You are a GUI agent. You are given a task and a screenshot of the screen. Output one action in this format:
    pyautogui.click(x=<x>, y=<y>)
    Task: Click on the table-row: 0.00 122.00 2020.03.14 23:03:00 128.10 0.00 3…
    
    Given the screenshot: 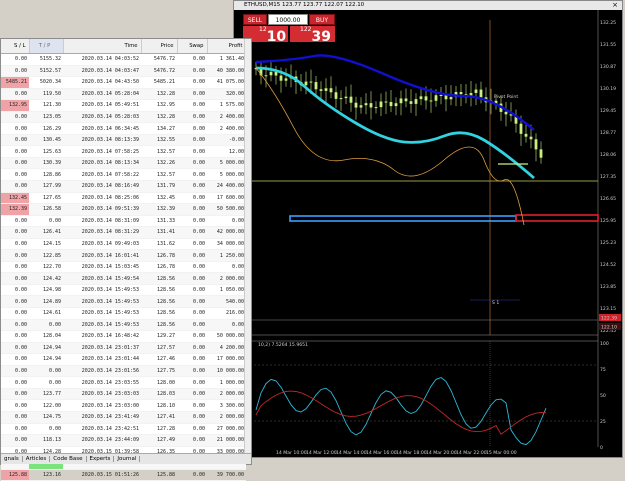 What is the action you would take?
    pyautogui.click(x=123, y=405)
    